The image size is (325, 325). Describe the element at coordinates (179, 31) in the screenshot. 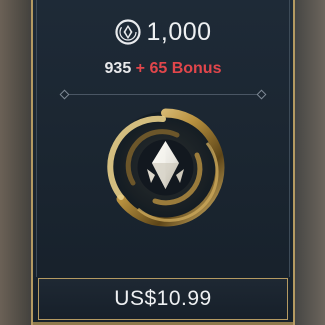

I see `total-amount: 1,000` at that location.